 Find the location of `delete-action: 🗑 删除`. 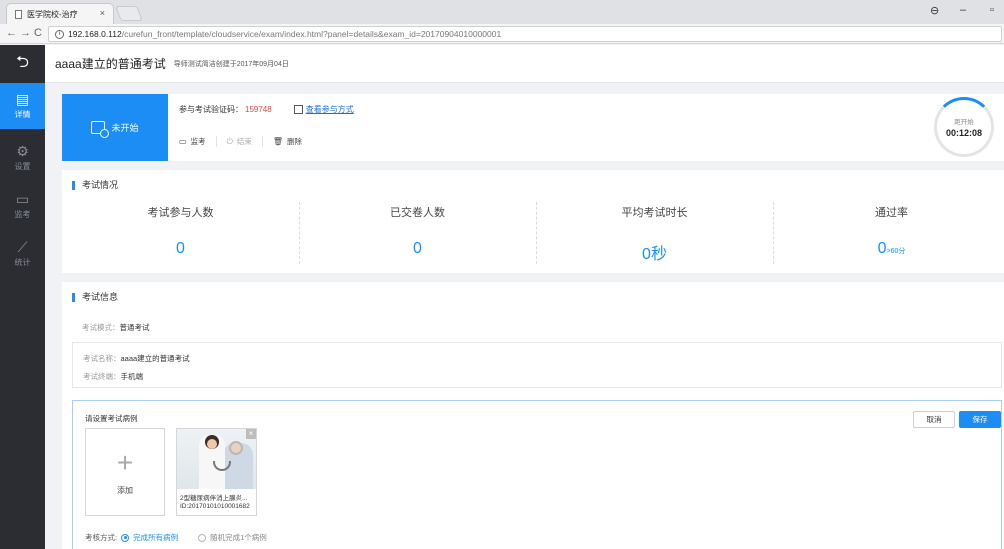

delete-action: 🗑 删除 is located at coordinates (287, 141).